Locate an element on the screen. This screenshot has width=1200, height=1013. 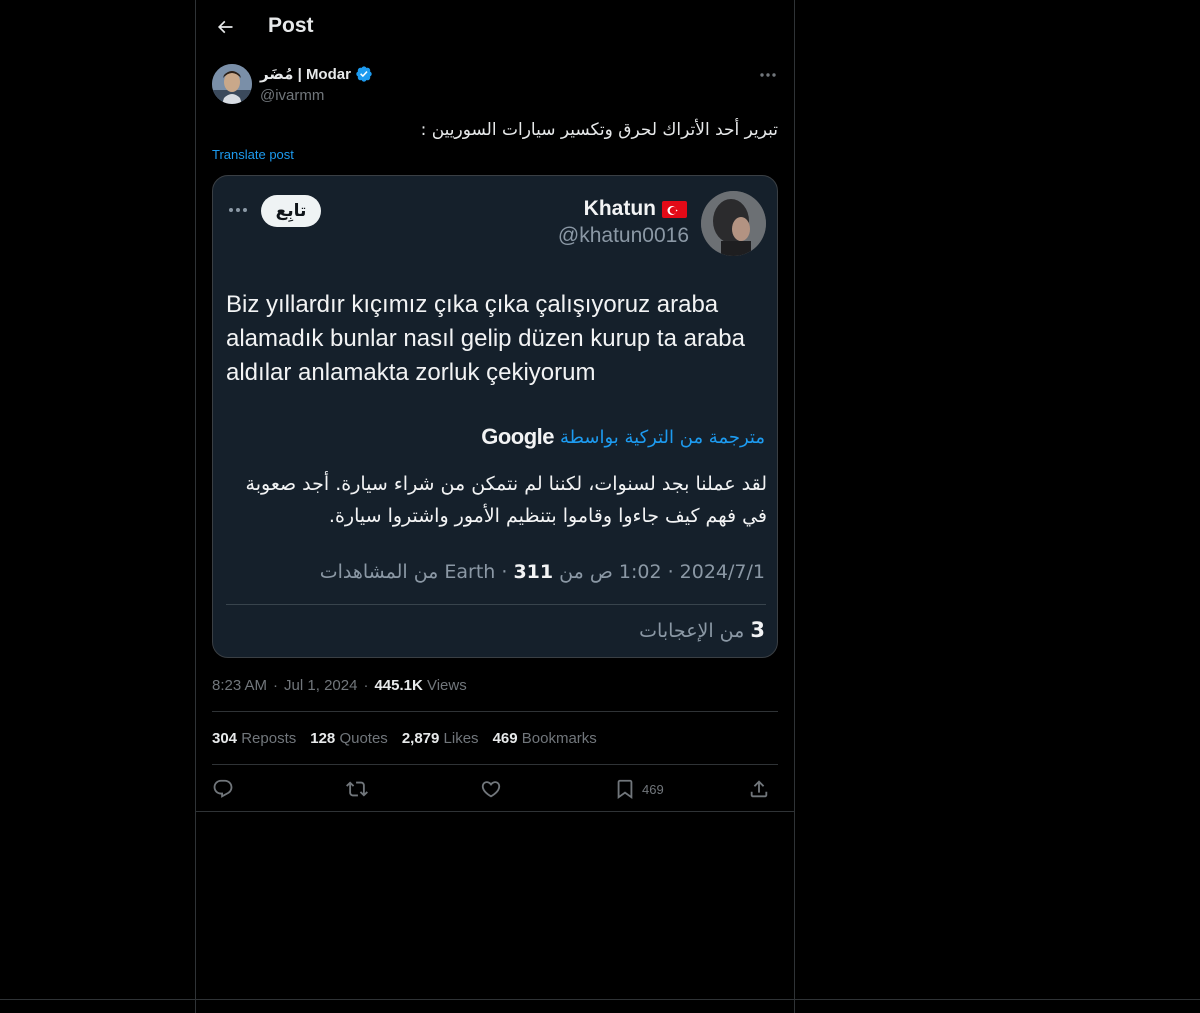
quoted-meta-prefix: 2024/7/1 · 1:02 ص من Earth · is located at coordinates (604, 572).